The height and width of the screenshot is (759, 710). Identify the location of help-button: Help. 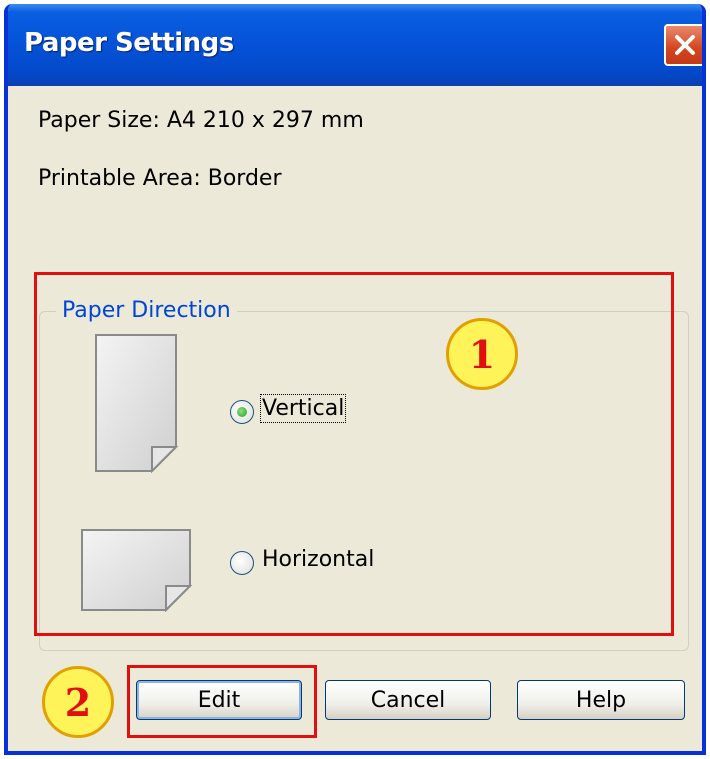
(601, 700).